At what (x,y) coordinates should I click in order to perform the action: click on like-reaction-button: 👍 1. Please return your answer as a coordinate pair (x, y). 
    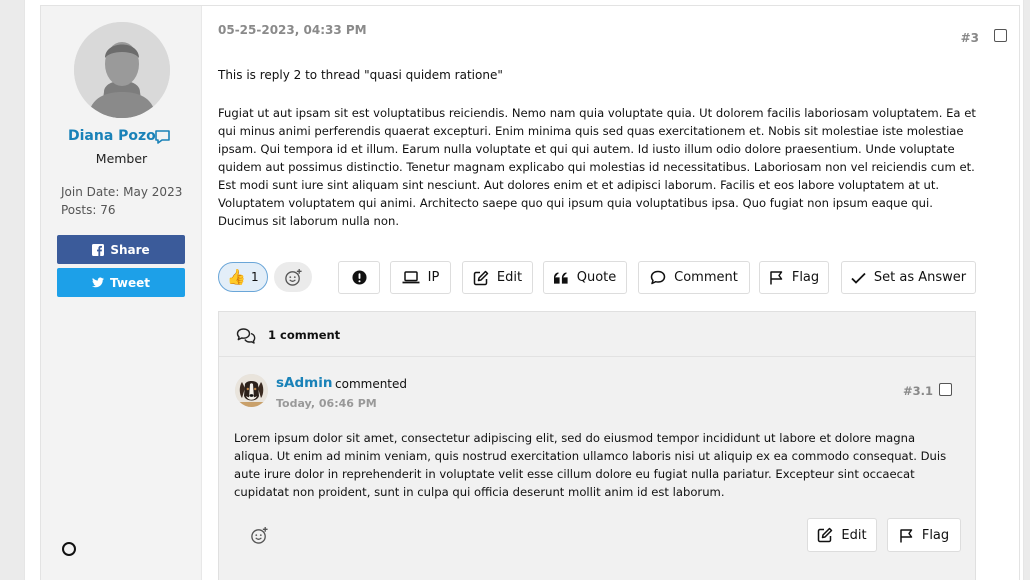
    Looking at the image, I should click on (243, 277).